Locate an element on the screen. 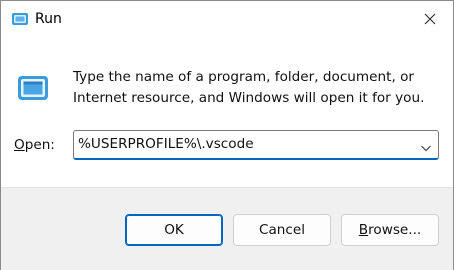 This screenshot has width=454, height=270. open-label-text: pen: is located at coordinates (39, 145).